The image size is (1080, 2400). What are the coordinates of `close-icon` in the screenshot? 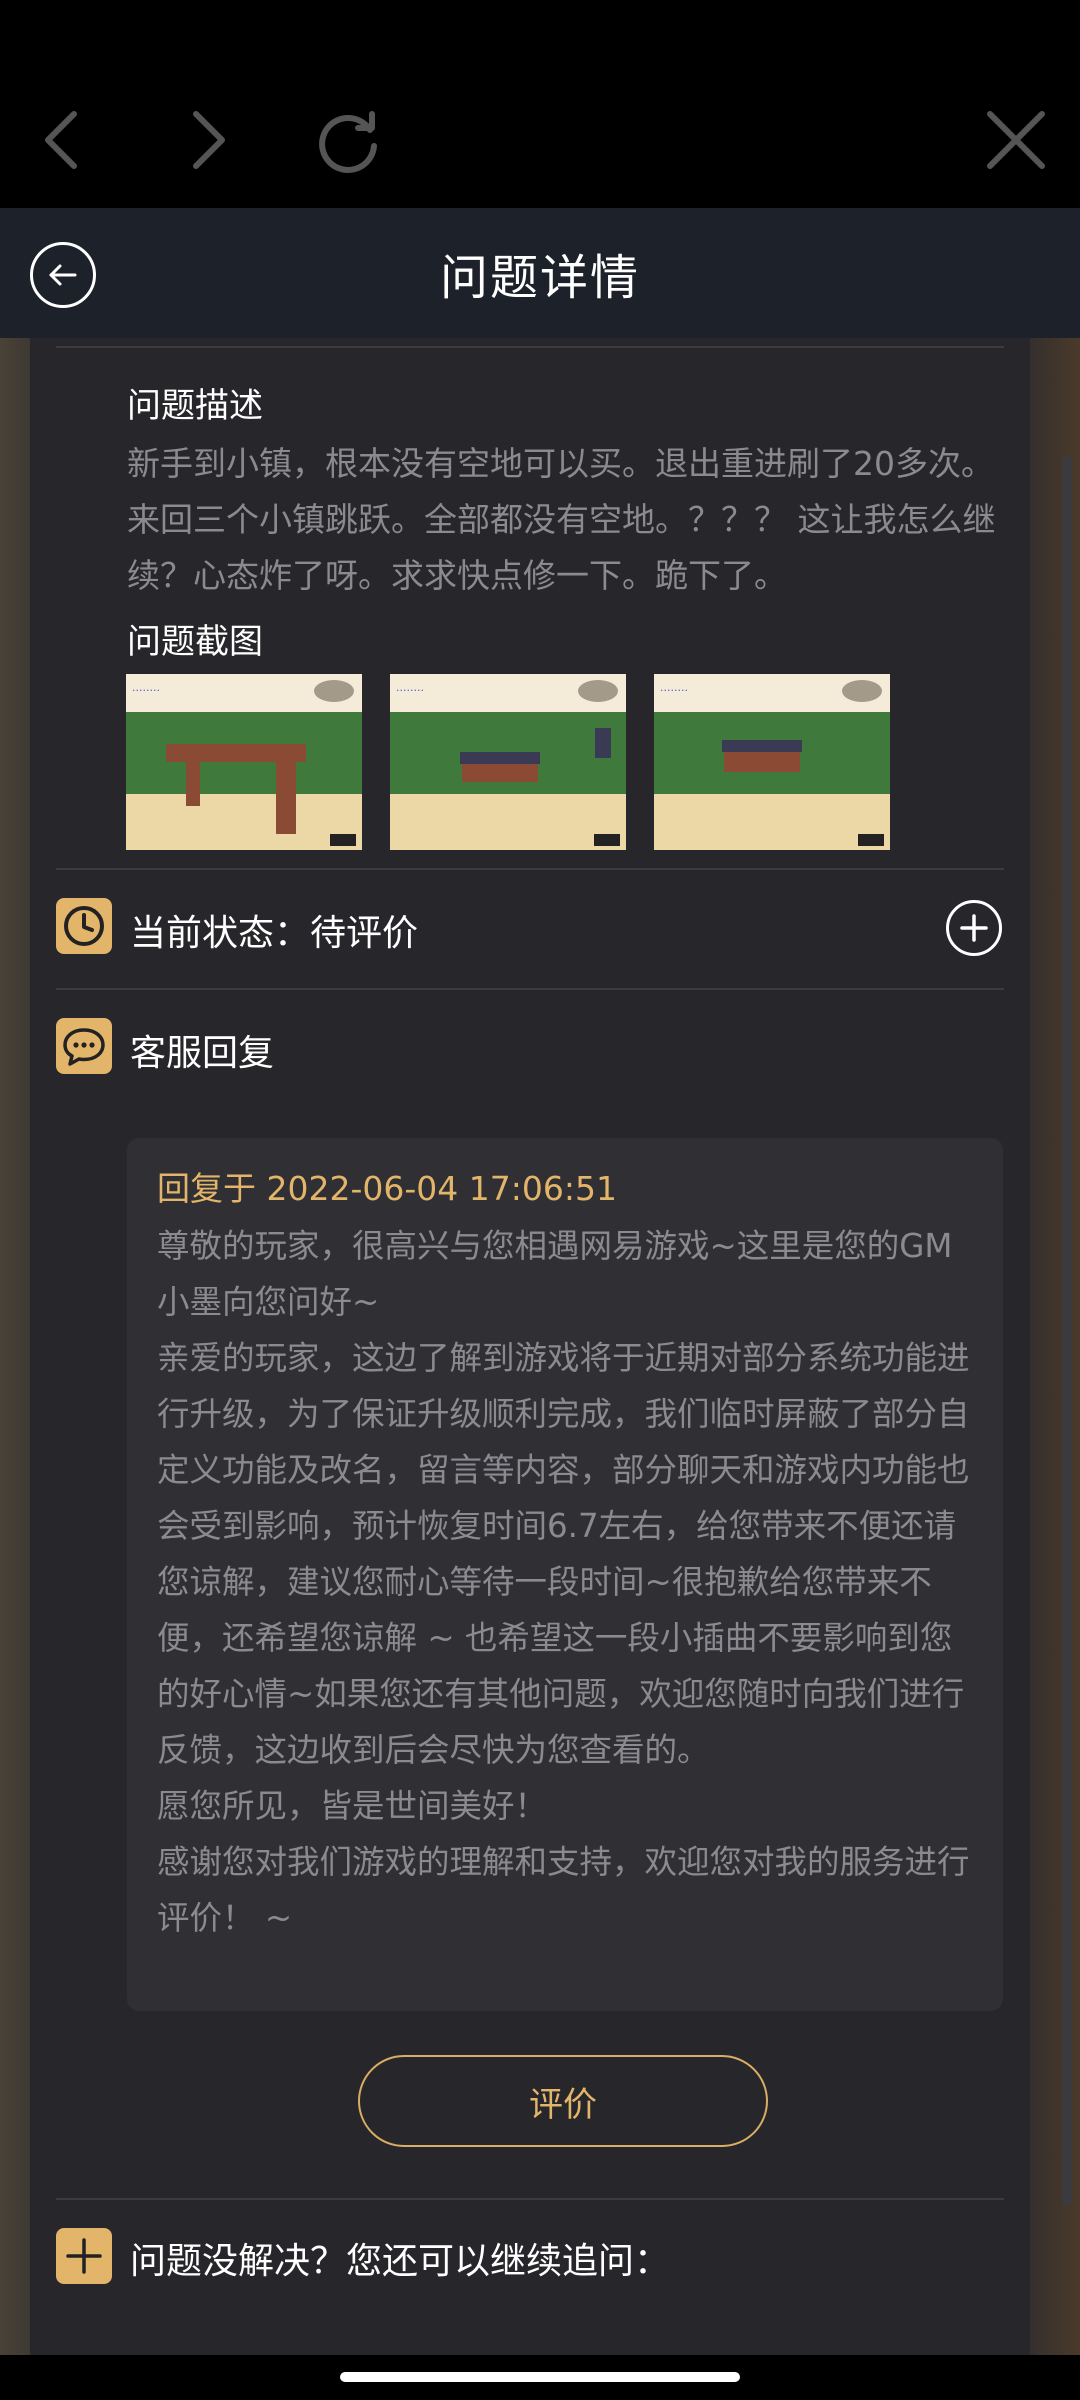 It's located at (1016, 140).